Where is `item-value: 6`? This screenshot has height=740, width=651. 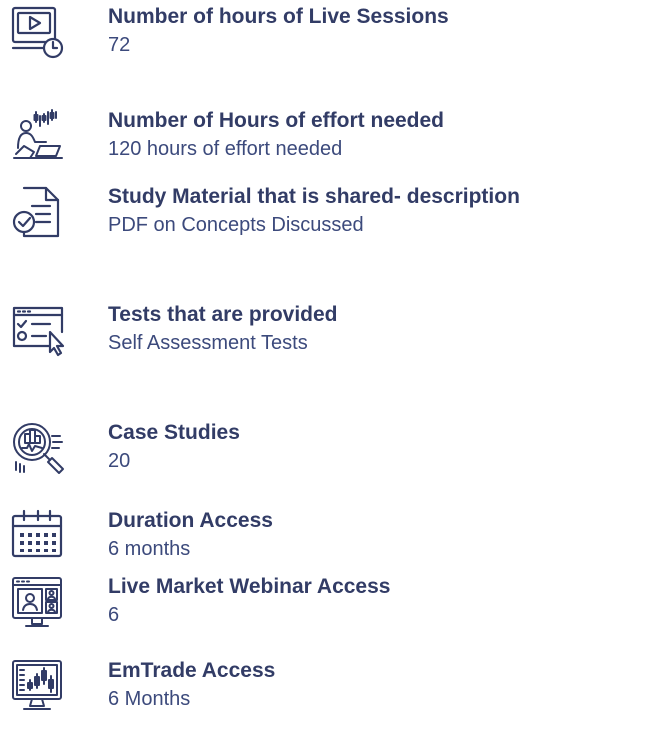 item-value: 6 is located at coordinates (114, 615).